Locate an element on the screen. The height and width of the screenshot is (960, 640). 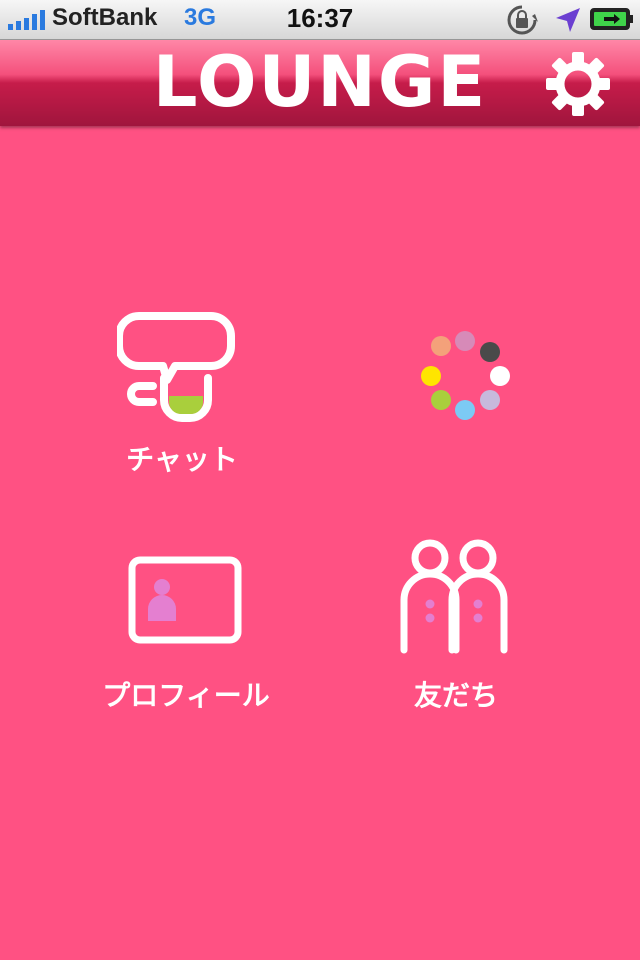
chat-cup-icon is located at coordinates (176, 367).